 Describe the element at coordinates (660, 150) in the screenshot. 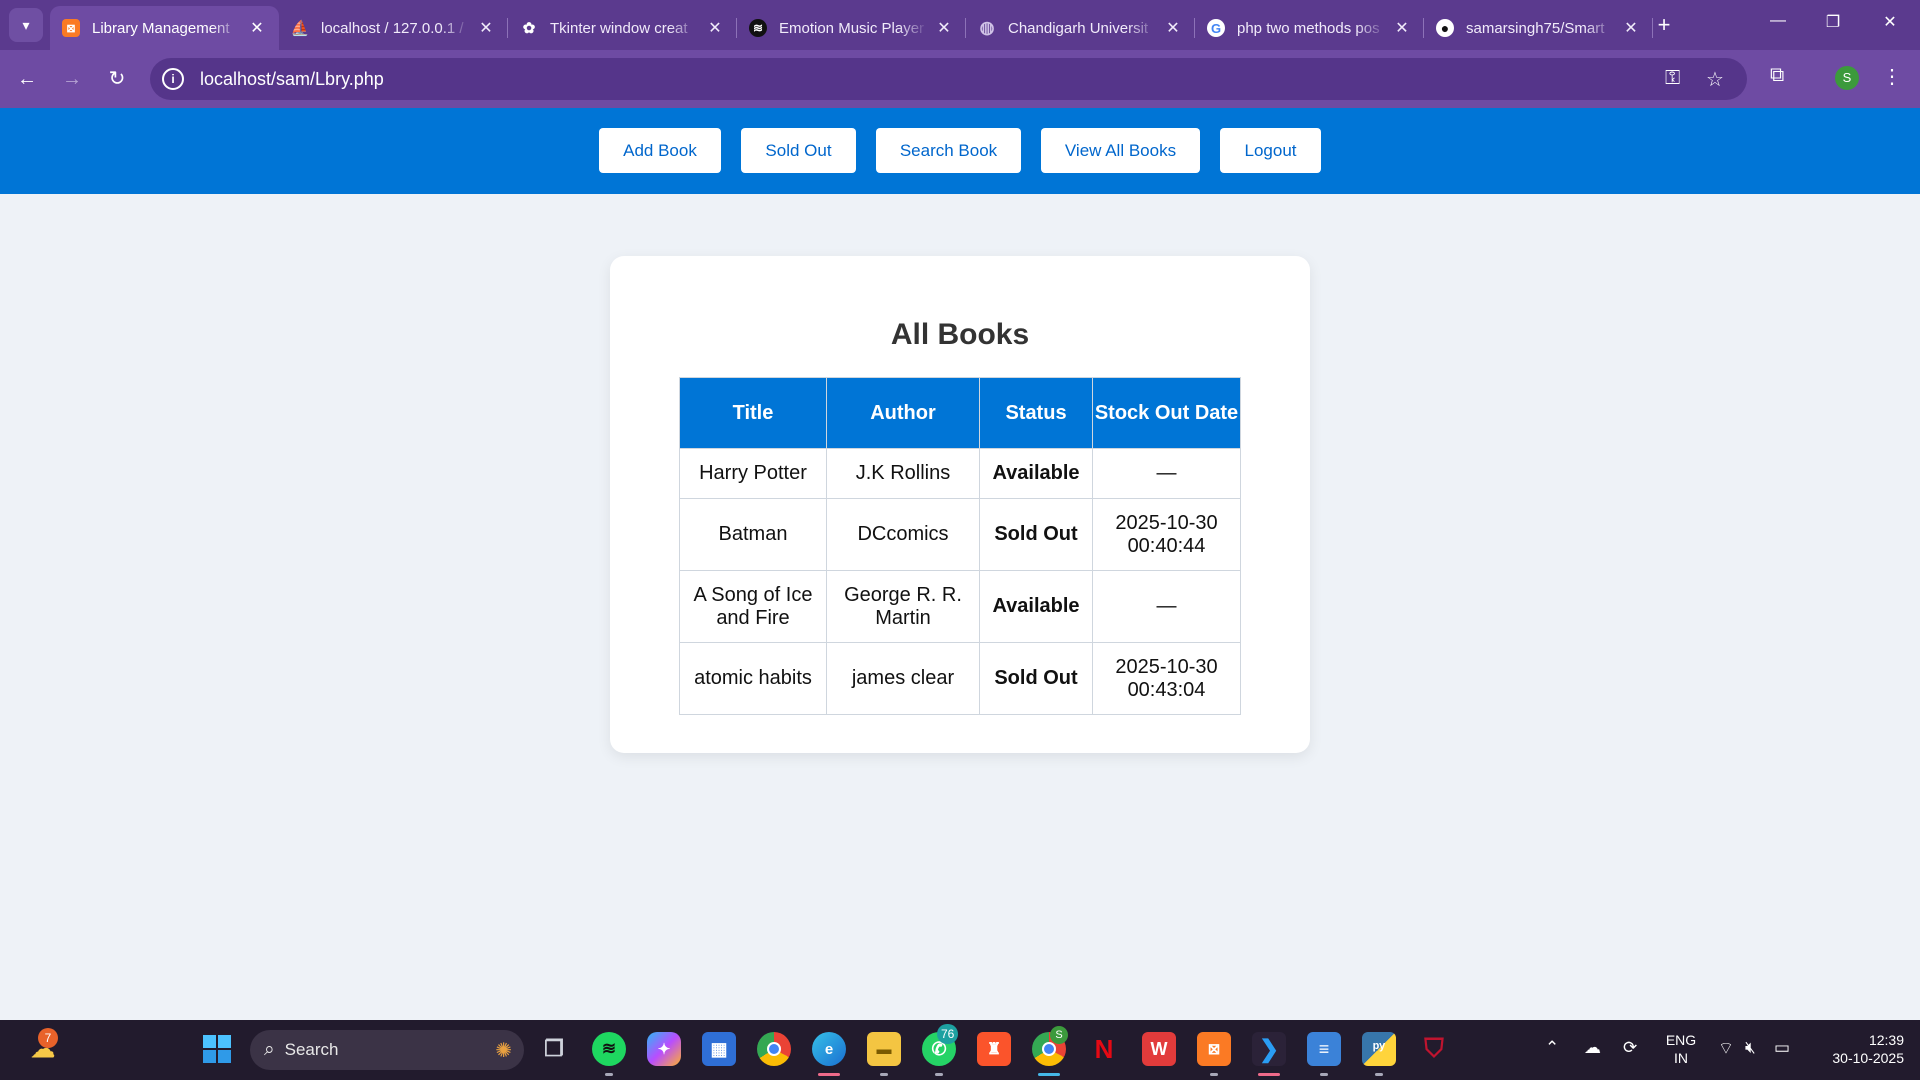

I see `add-book-button: Add Book` at that location.